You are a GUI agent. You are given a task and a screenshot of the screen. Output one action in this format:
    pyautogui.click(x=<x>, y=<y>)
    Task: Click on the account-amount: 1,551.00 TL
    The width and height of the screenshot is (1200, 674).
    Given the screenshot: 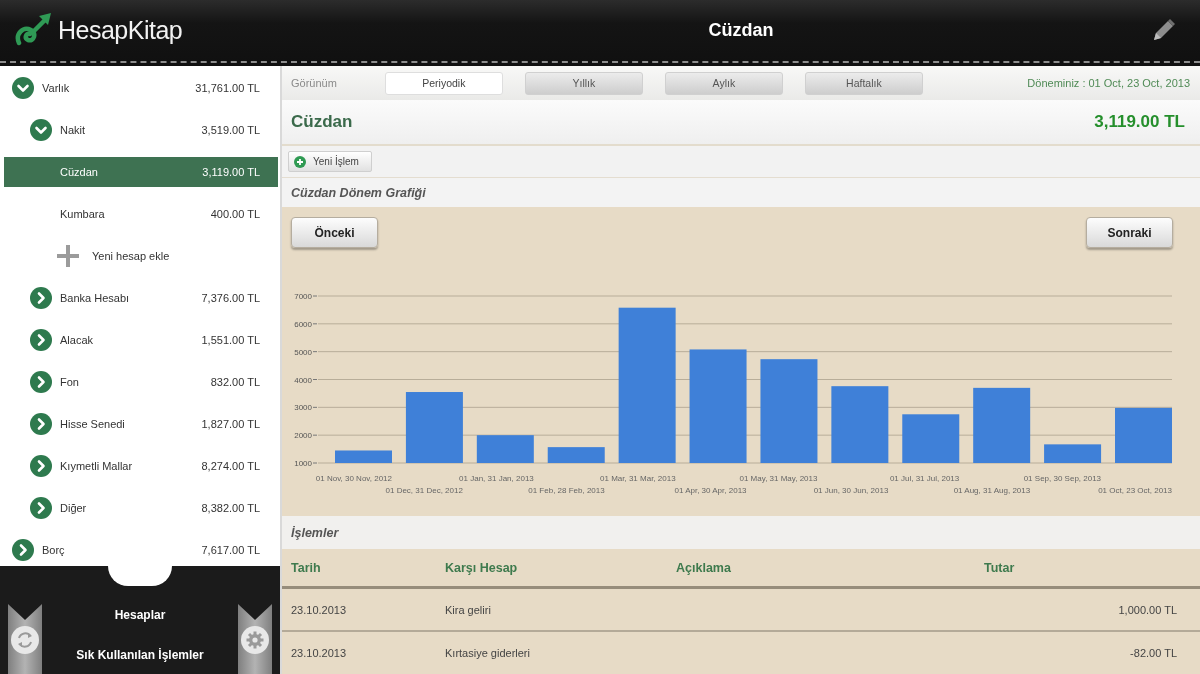 What is the action you would take?
    pyautogui.click(x=230, y=340)
    